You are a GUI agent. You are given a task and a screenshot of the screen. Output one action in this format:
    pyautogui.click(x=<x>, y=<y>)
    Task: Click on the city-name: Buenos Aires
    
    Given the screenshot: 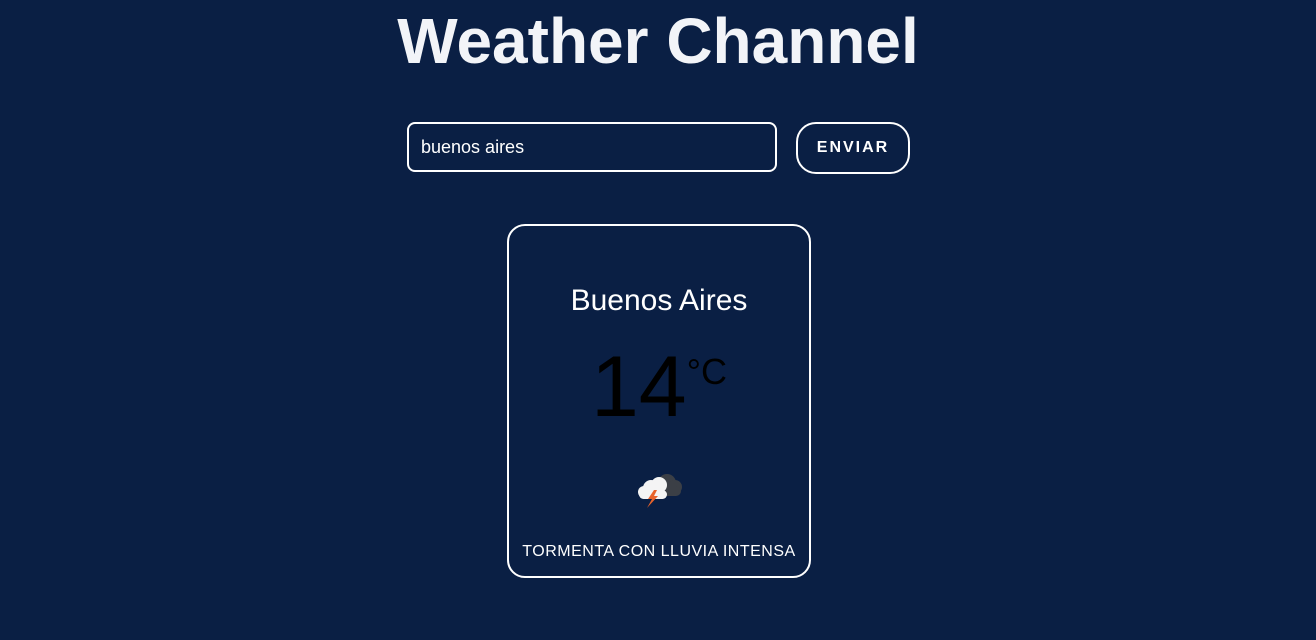 What is the action you would take?
    pyautogui.click(x=659, y=300)
    